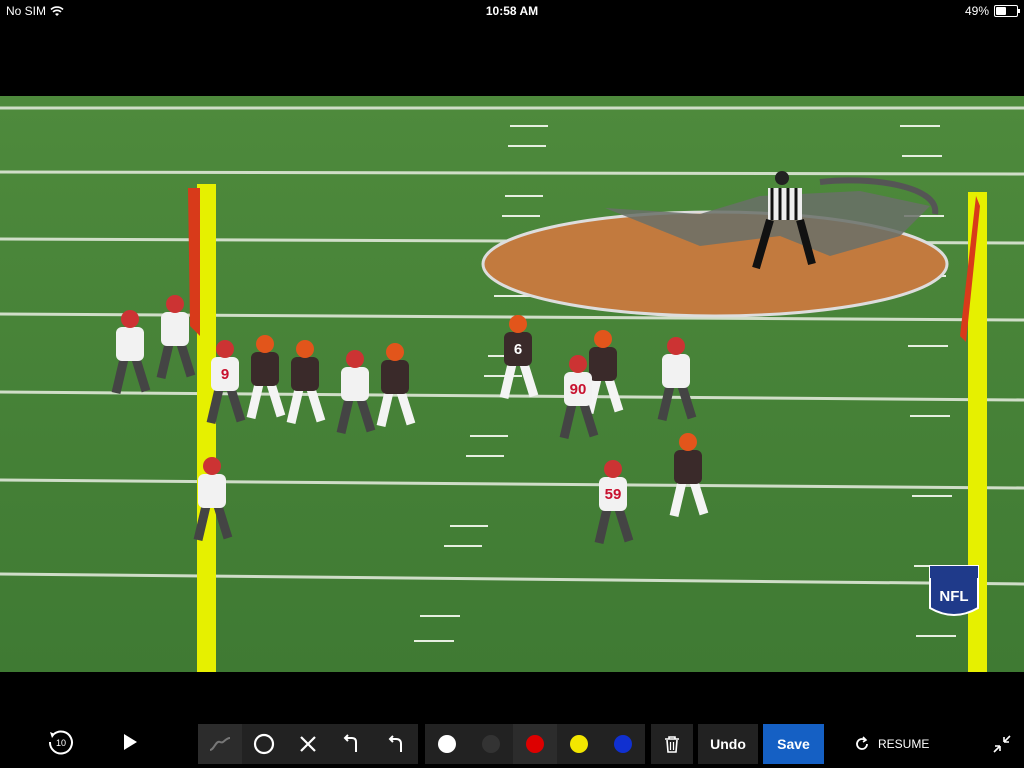 The height and width of the screenshot is (768, 1024). What do you see at coordinates (862, 743) in the screenshot?
I see `refresh-icon` at bounding box center [862, 743].